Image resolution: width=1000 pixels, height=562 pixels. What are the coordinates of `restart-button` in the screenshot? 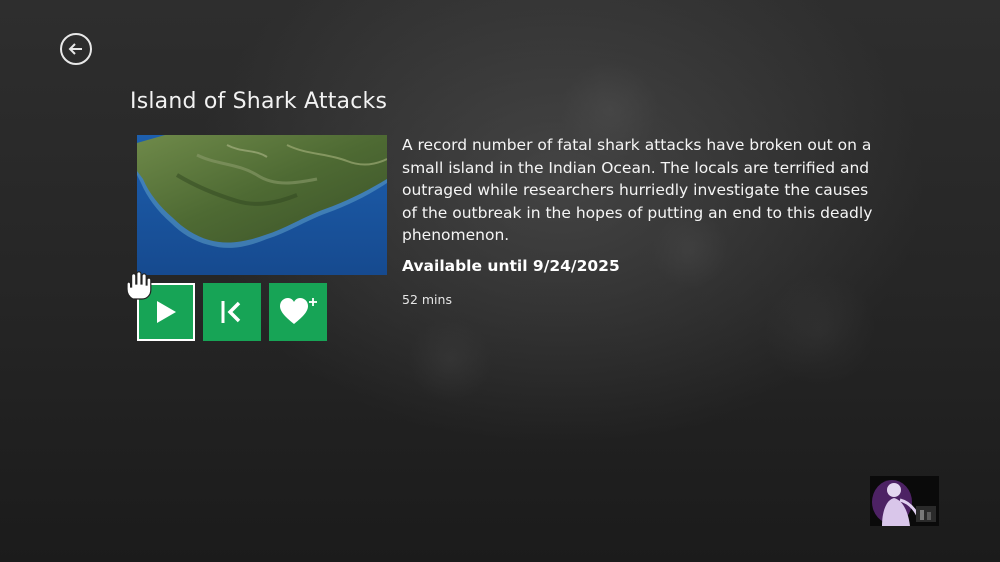 It's located at (232, 312).